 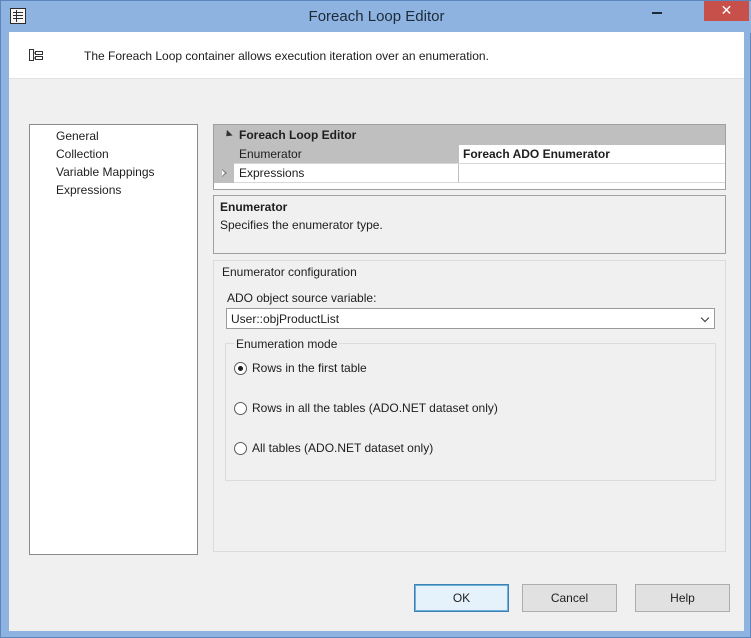 I want to click on grid-row-expressions: Expressions, so click(x=469, y=173).